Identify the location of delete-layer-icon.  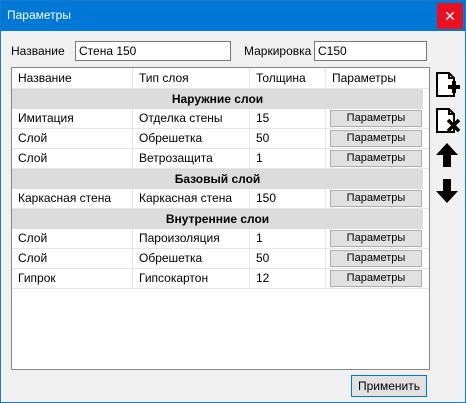
(448, 120).